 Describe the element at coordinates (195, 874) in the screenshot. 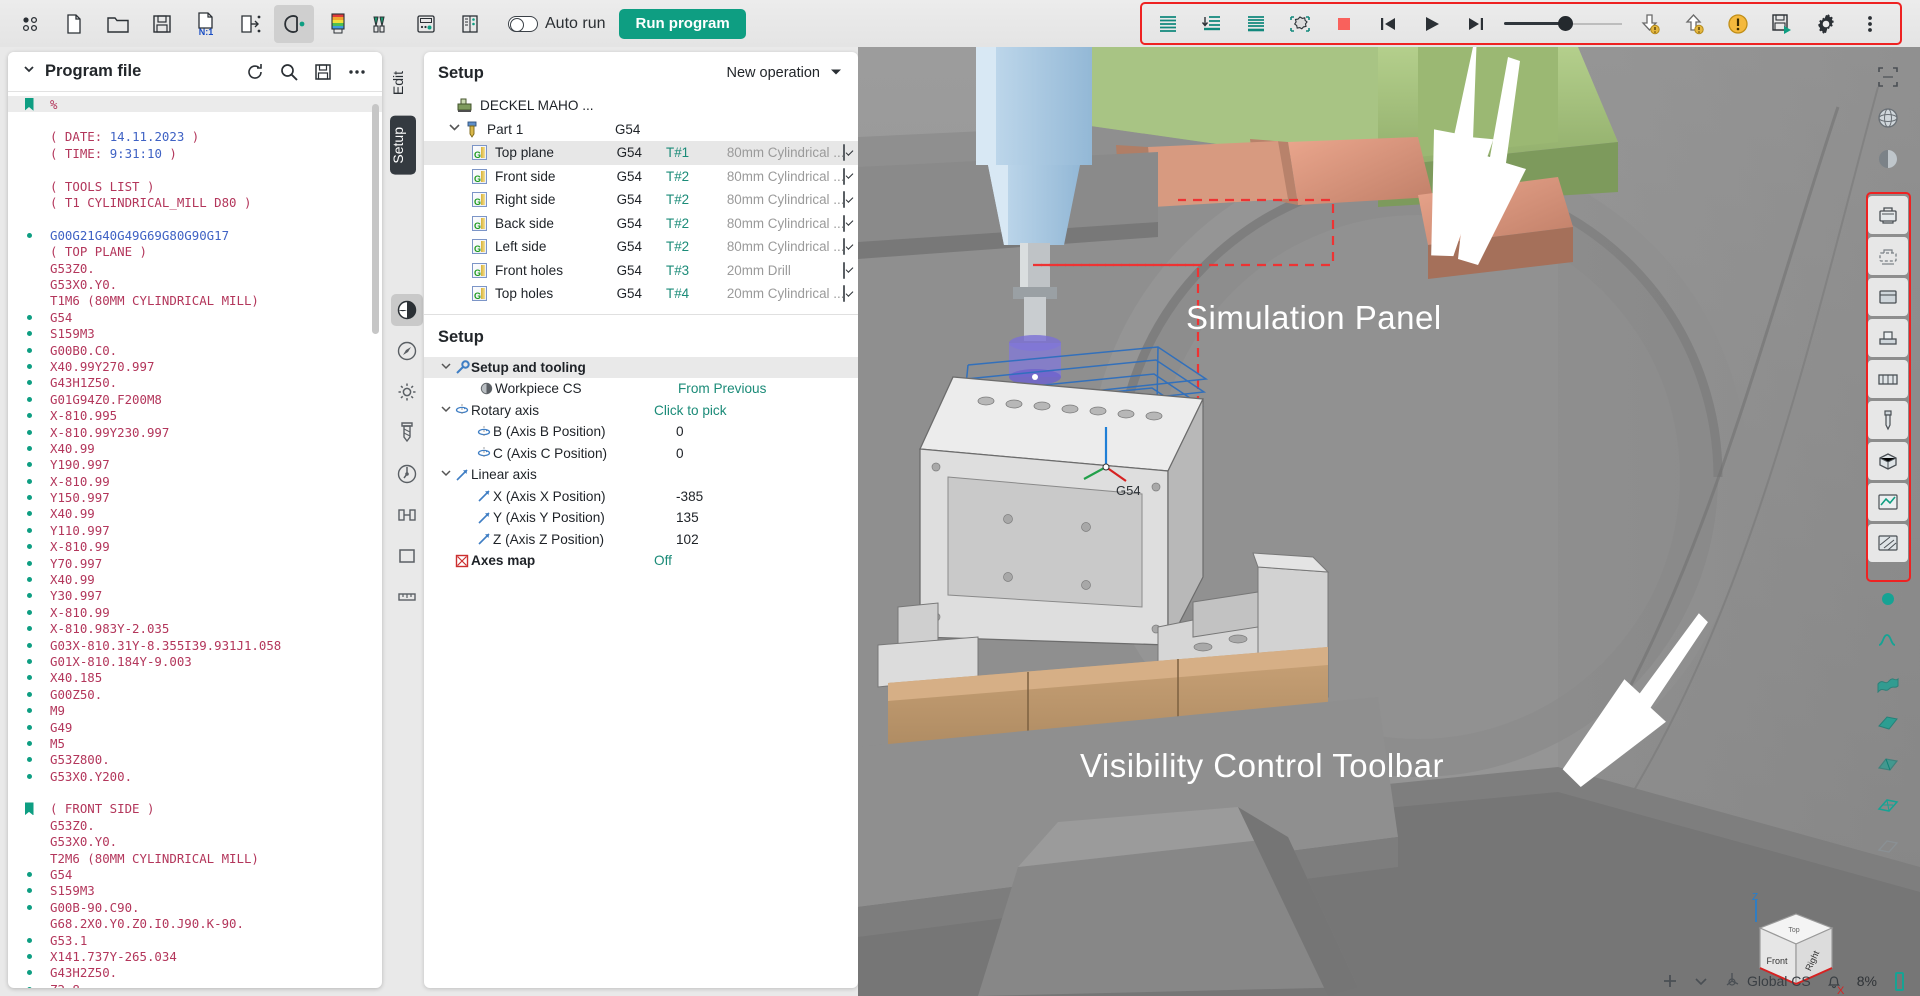

I see `code-line: G54` at that location.